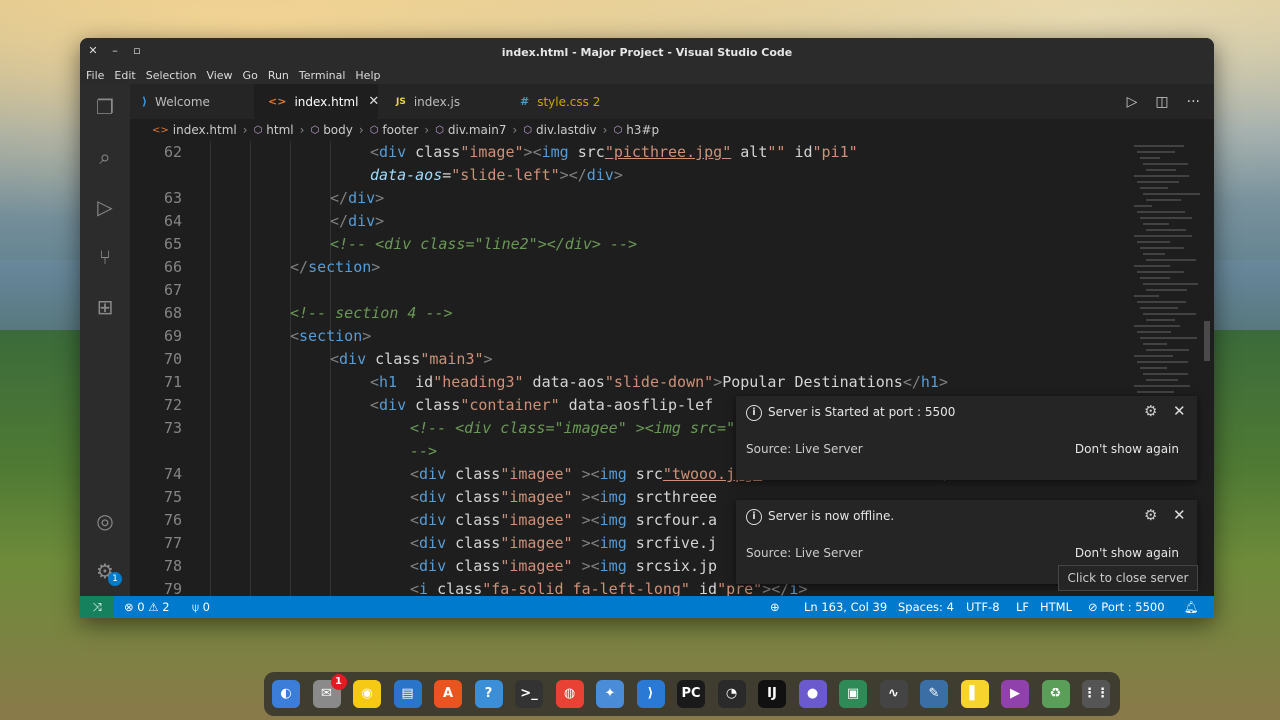  Describe the element at coordinates (205, 130) in the screenshot. I see `breadcrumb-item: index.html` at that location.